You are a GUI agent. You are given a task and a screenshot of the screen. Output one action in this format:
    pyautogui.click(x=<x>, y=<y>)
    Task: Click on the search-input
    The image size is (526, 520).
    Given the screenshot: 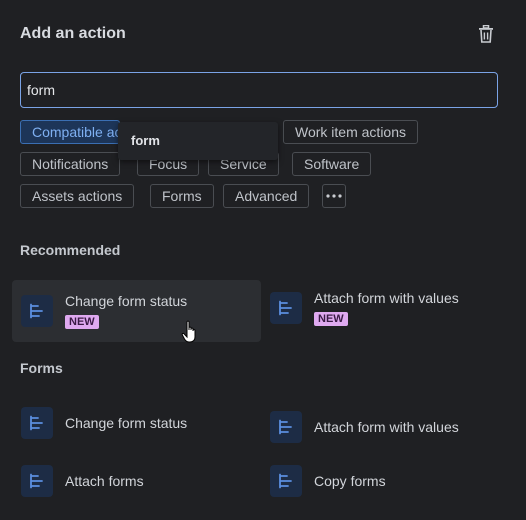 What is the action you would take?
    pyautogui.click(x=259, y=90)
    